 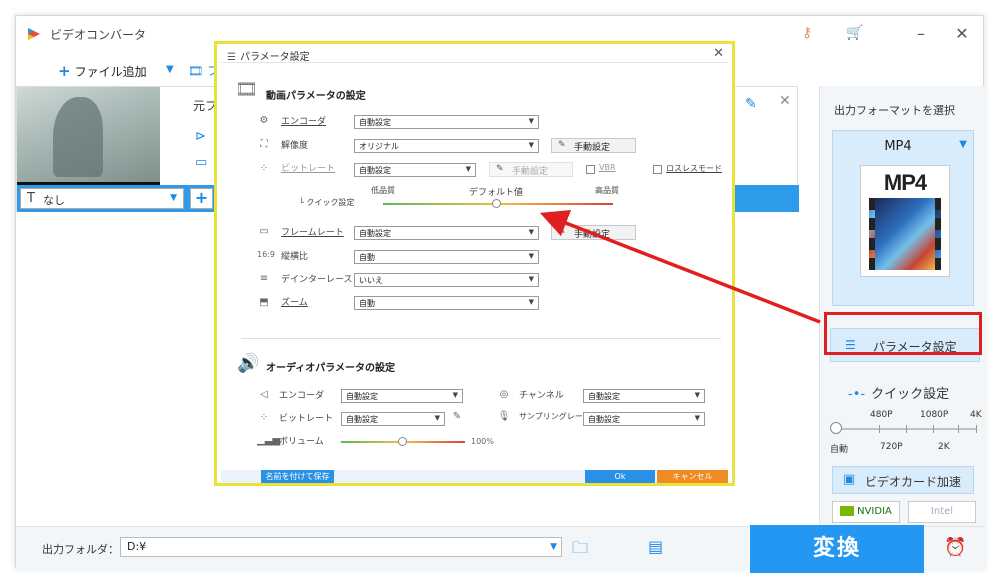 I want to click on quality-high-label: 高品質, so click(x=607, y=190).